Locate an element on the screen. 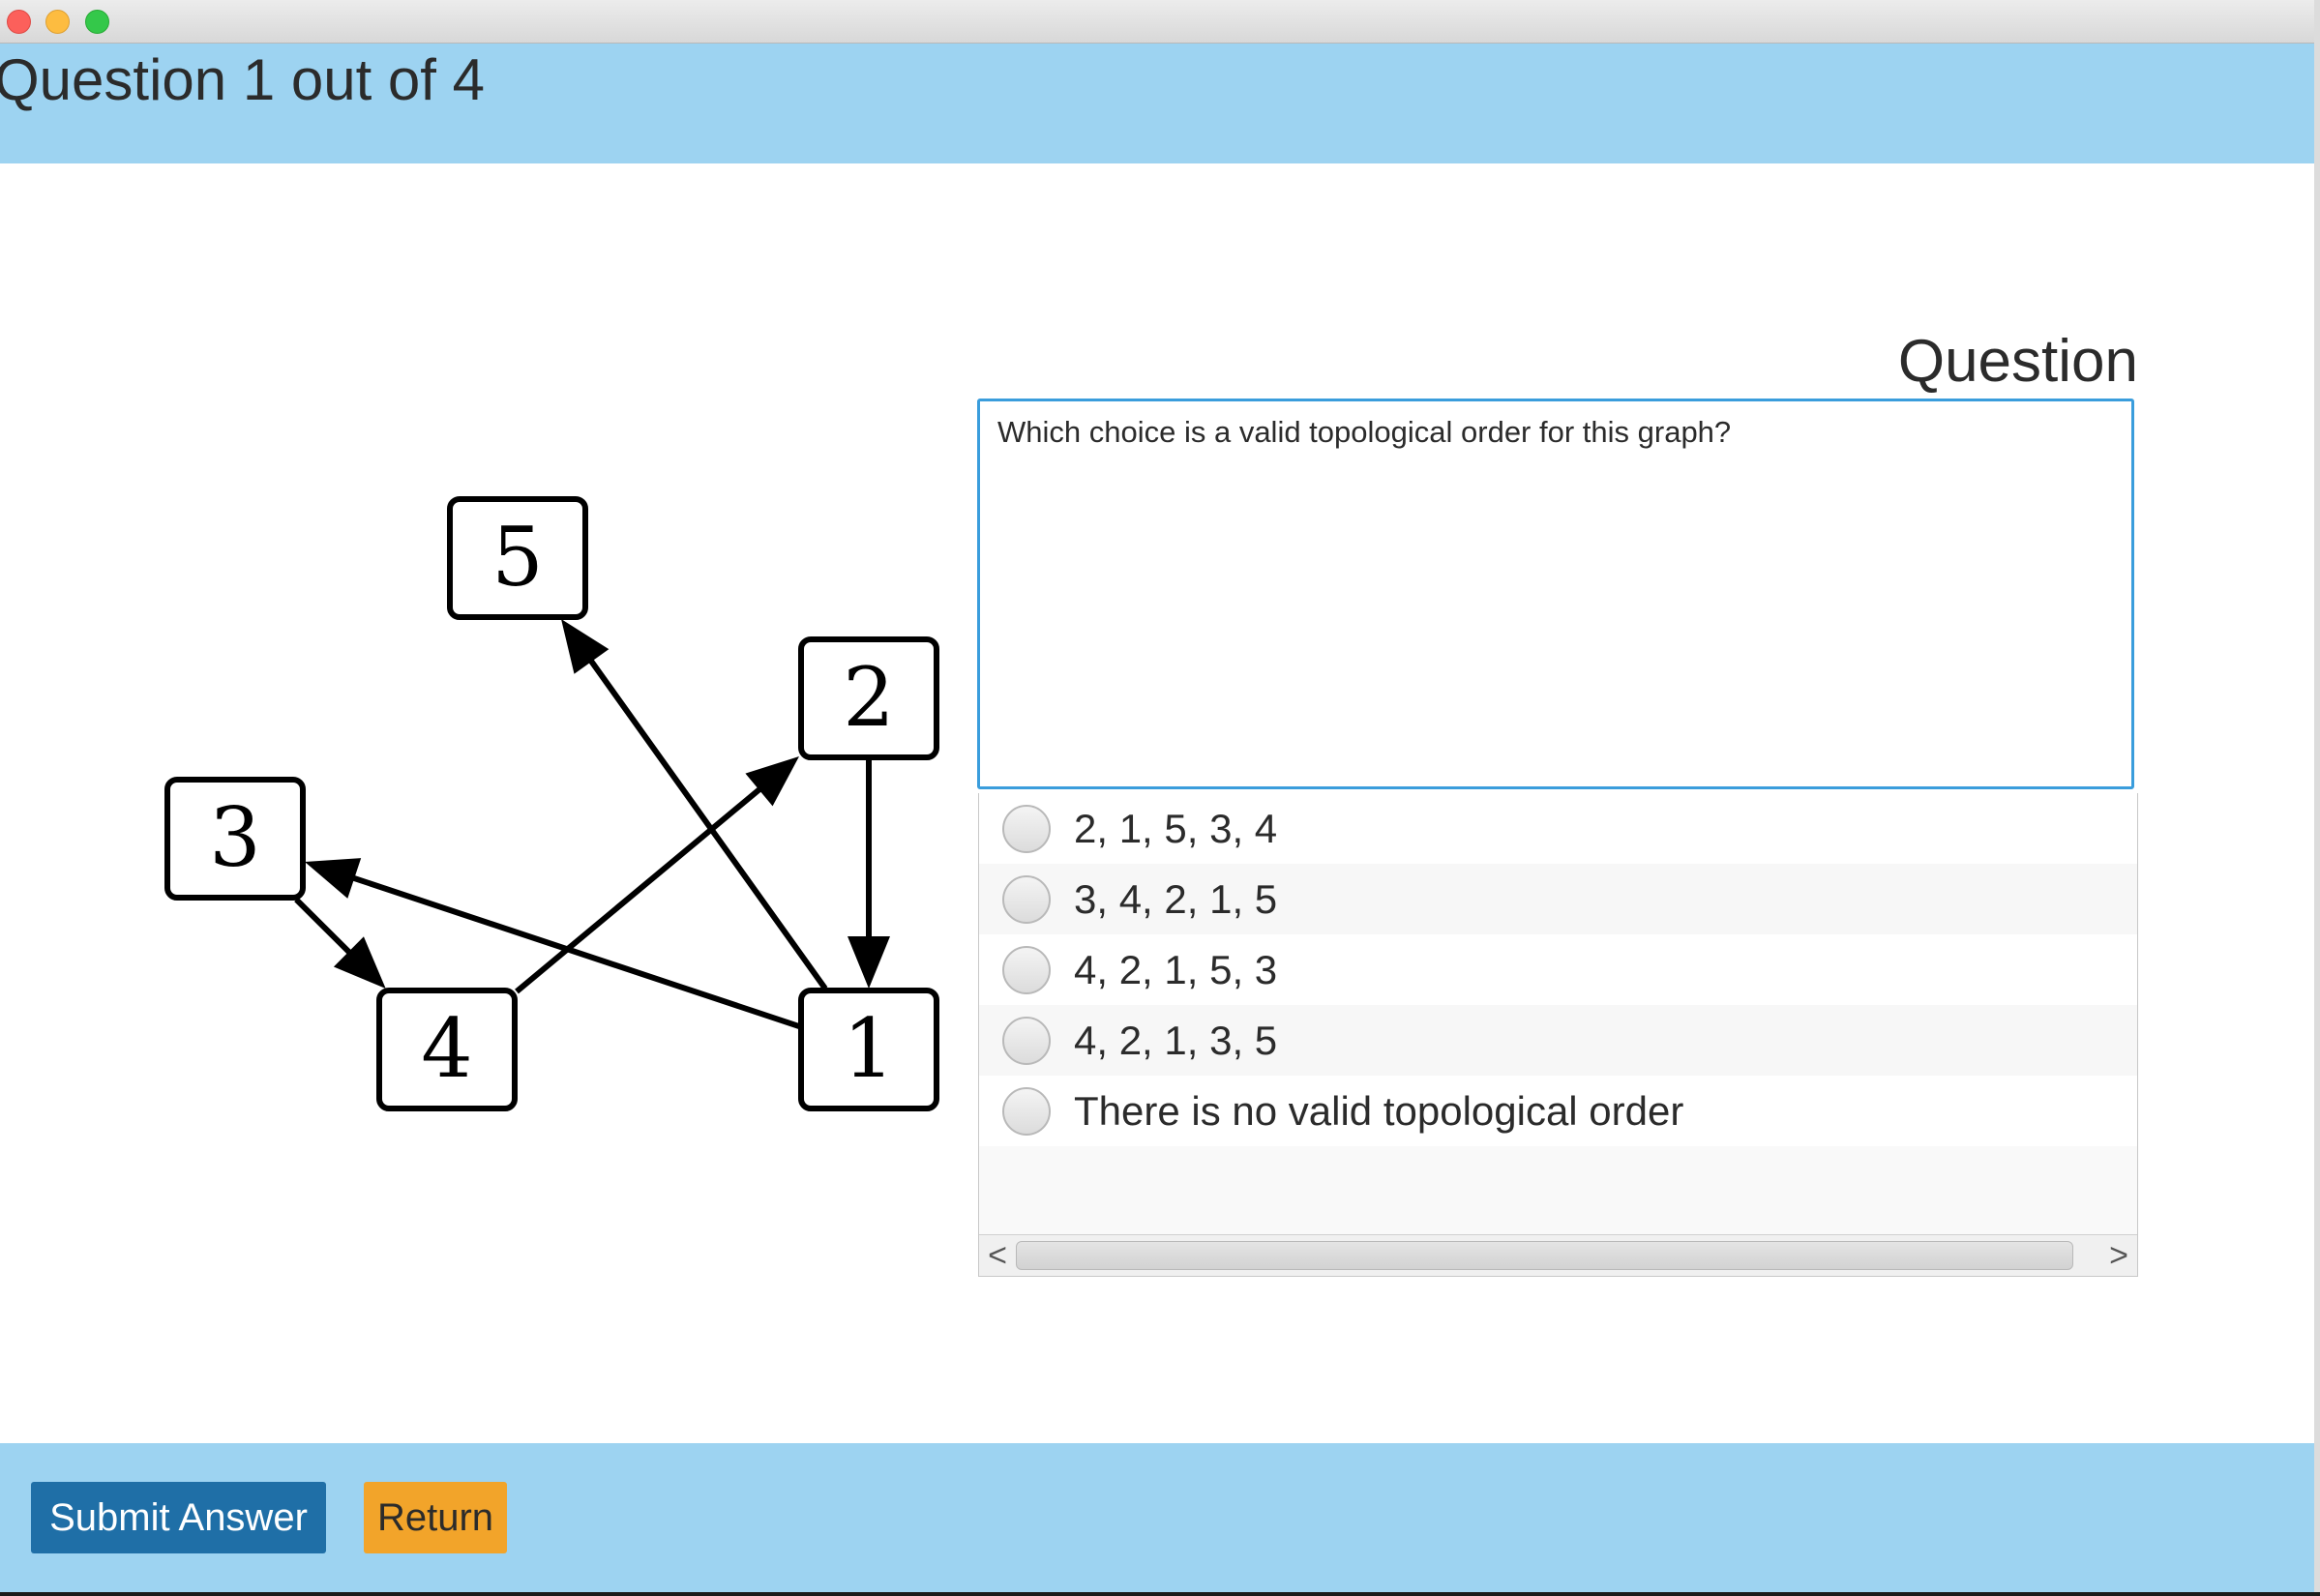 The width and height of the screenshot is (2320, 1596). minimize-window-button is located at coordinates (58, 22).